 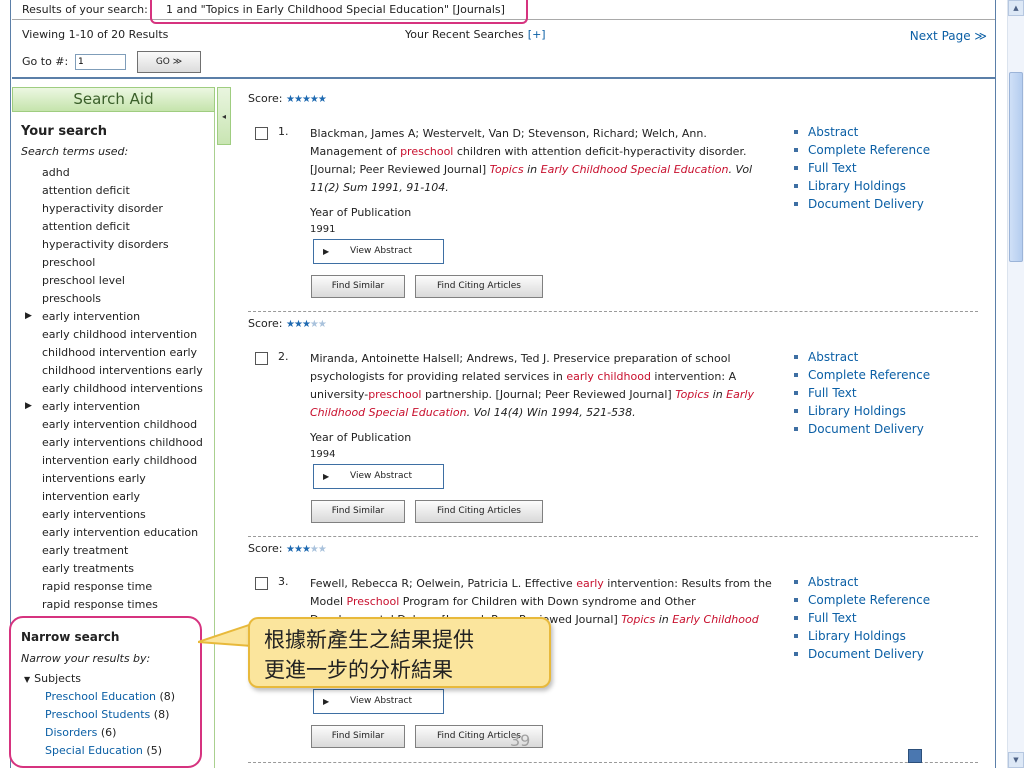 What do you see at coordinates (1016, 760) in the screenshot?
I see `scroll-down-arrow-icon: ▼` at bounding box center [1016, 760].